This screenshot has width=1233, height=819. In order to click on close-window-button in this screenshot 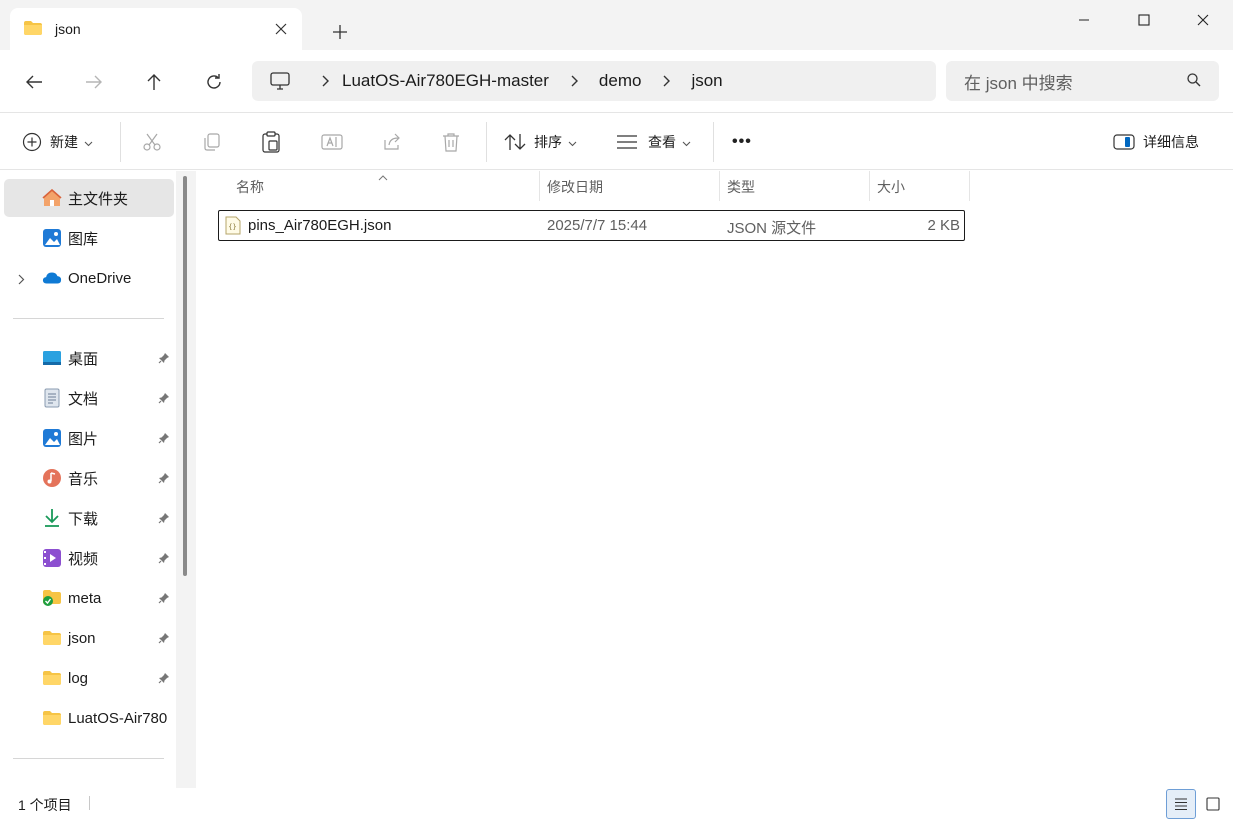, I will do `click(1203, 20)`.